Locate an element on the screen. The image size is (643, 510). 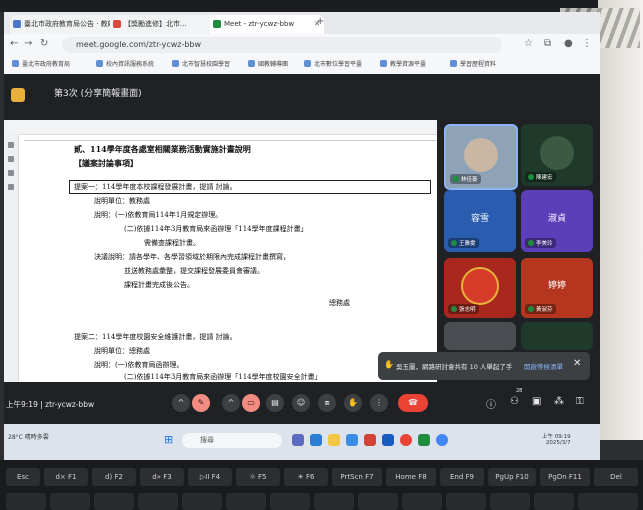
toast-message: 吳玉蘭，網路研討會共有 10 人舉起了手 is located at coordinates (454, 367).